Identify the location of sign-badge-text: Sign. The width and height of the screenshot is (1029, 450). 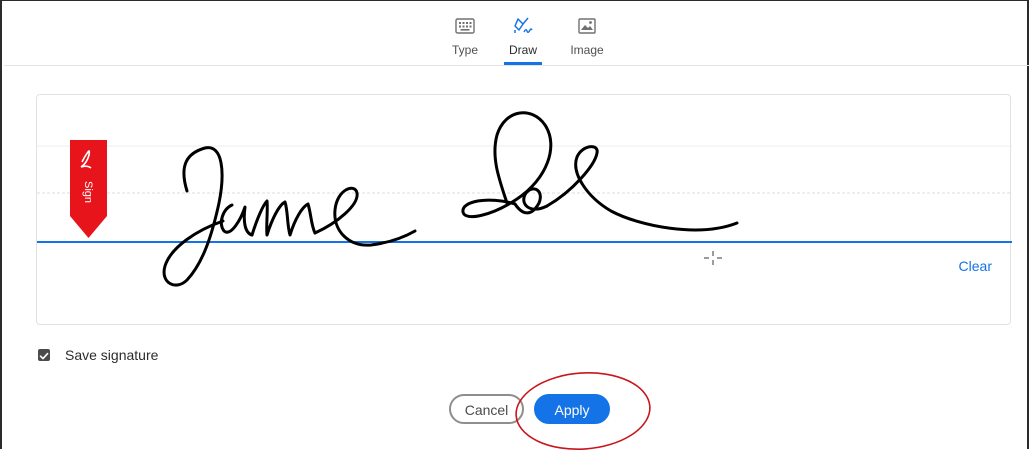
(88, 192).